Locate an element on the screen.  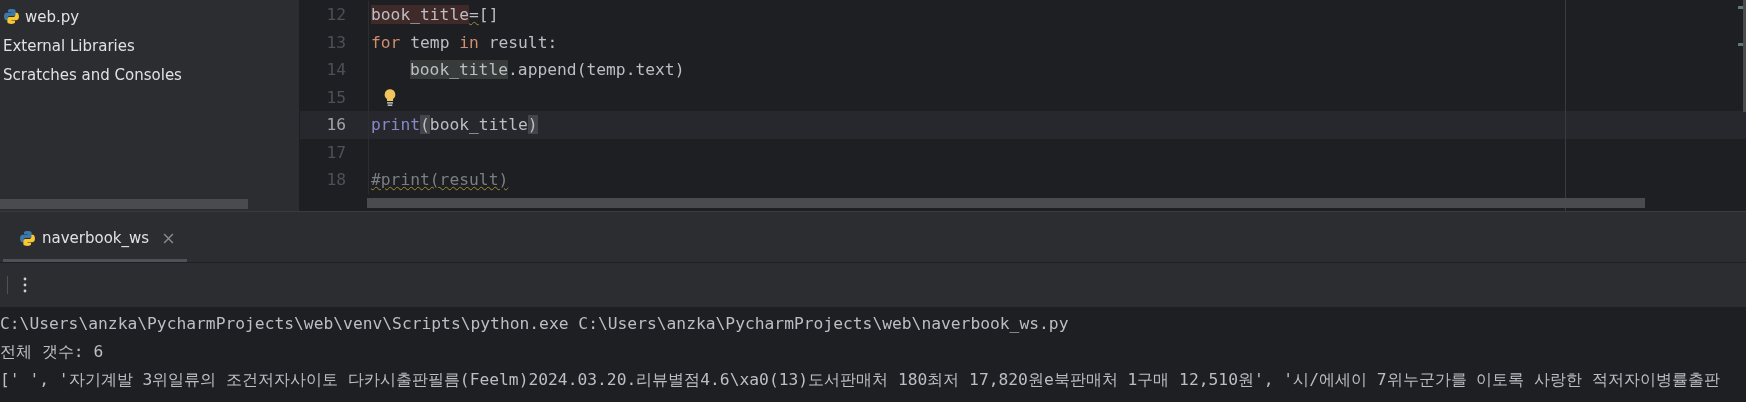
tree-item: Scratches and Consoles is located at coordinates (149, 74).